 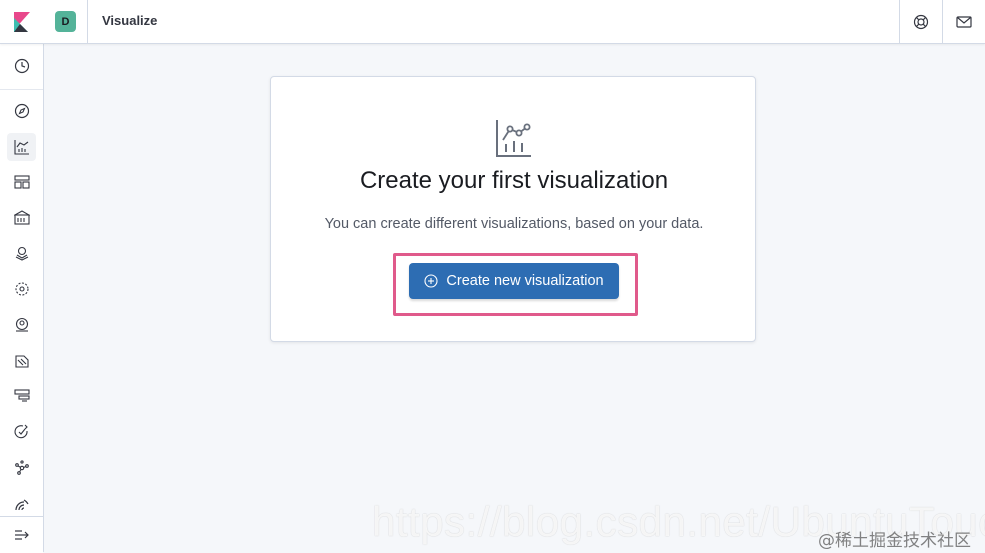 I want to click on side-nav, so click(x=22, y=298).